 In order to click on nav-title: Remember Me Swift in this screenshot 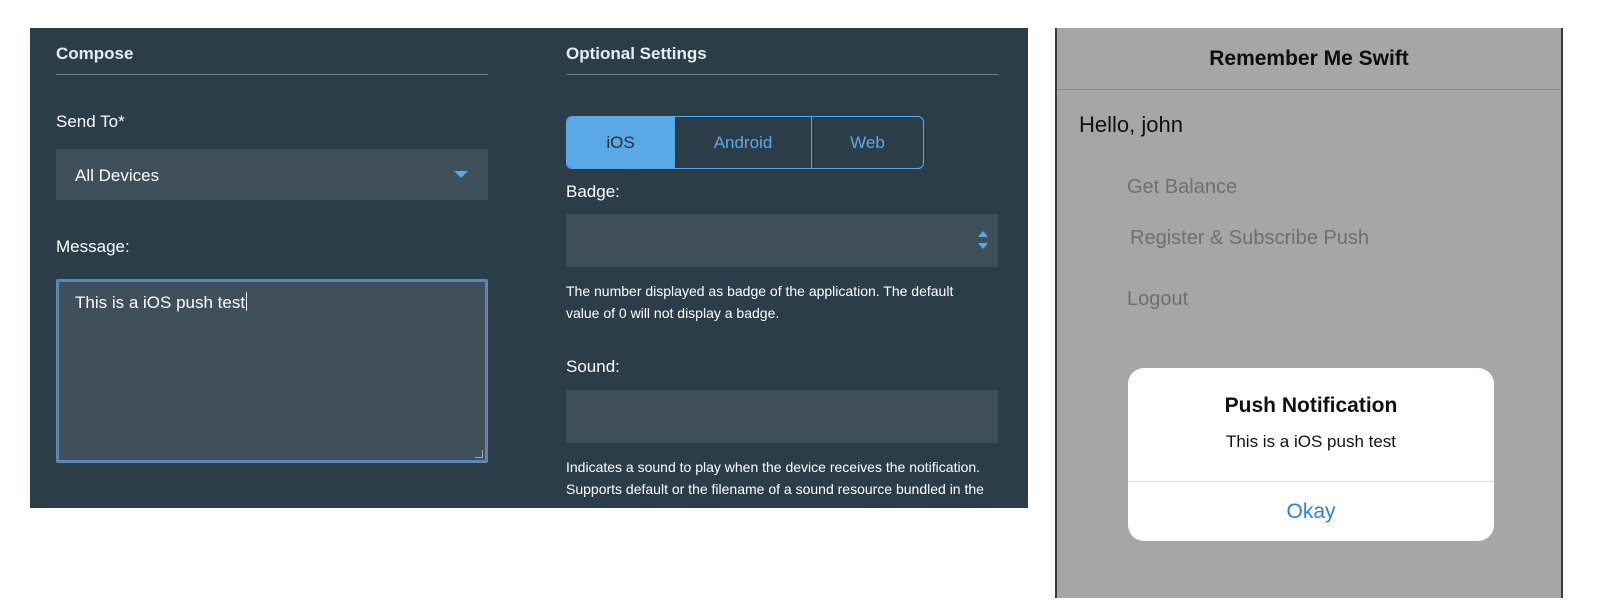, I will do `click(1309, 58)`.